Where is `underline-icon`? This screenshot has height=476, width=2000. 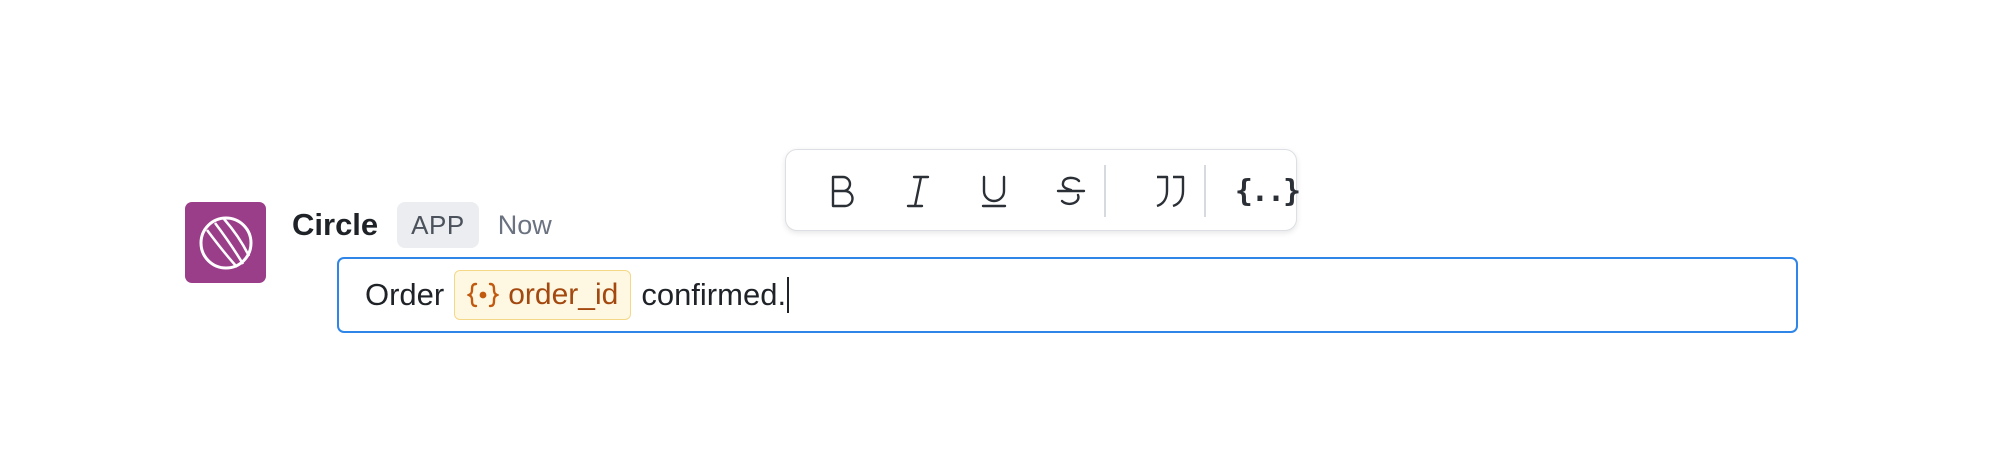
underline-icon is located at coordinates (994, 191).